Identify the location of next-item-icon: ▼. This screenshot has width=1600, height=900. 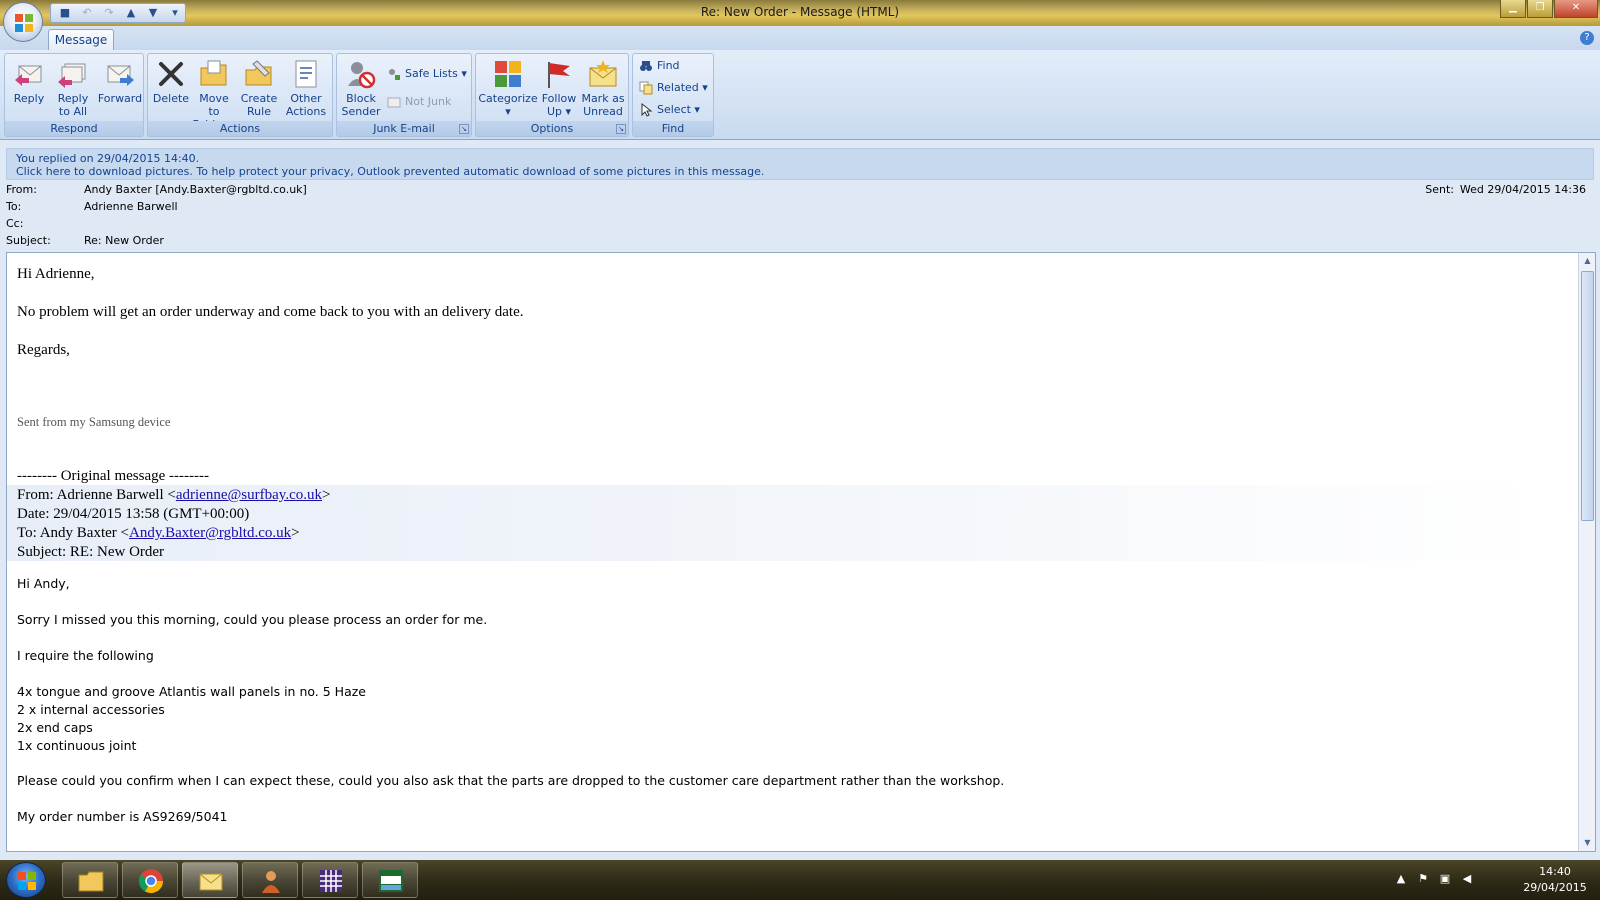
(153, 13).